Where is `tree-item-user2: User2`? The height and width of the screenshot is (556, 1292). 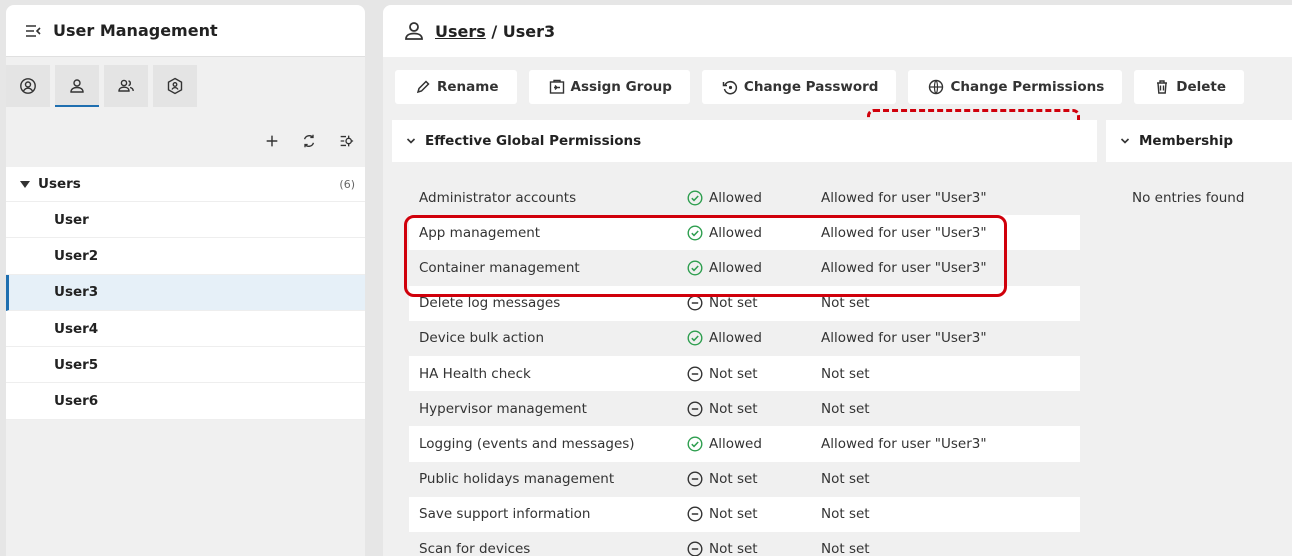 tree-item-user2: User2 is located at coordinates (185, 256).